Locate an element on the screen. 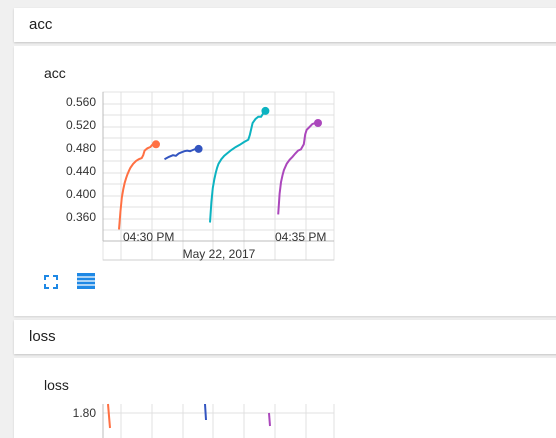  section-title-loss: loss is located at coordinates (42, 336).